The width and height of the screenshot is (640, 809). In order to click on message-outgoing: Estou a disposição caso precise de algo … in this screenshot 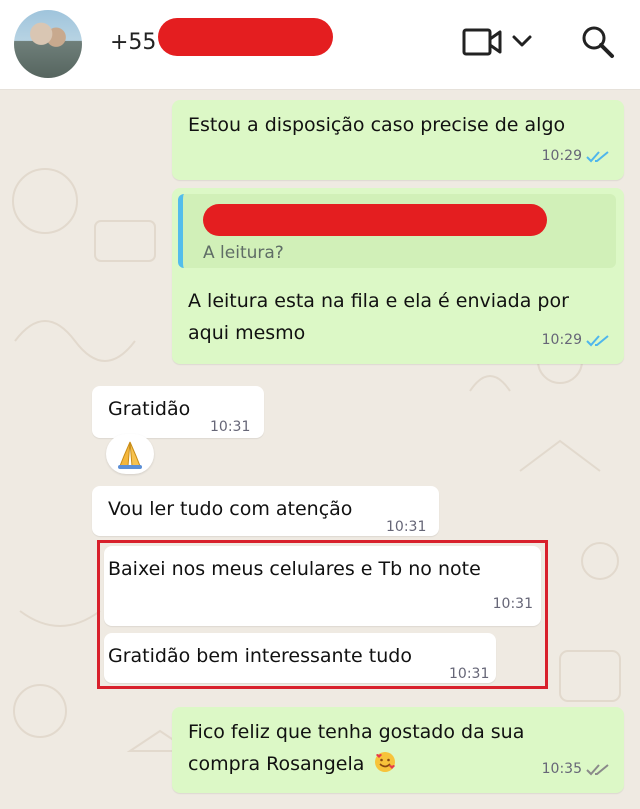, I will do `click(398, 140)`.